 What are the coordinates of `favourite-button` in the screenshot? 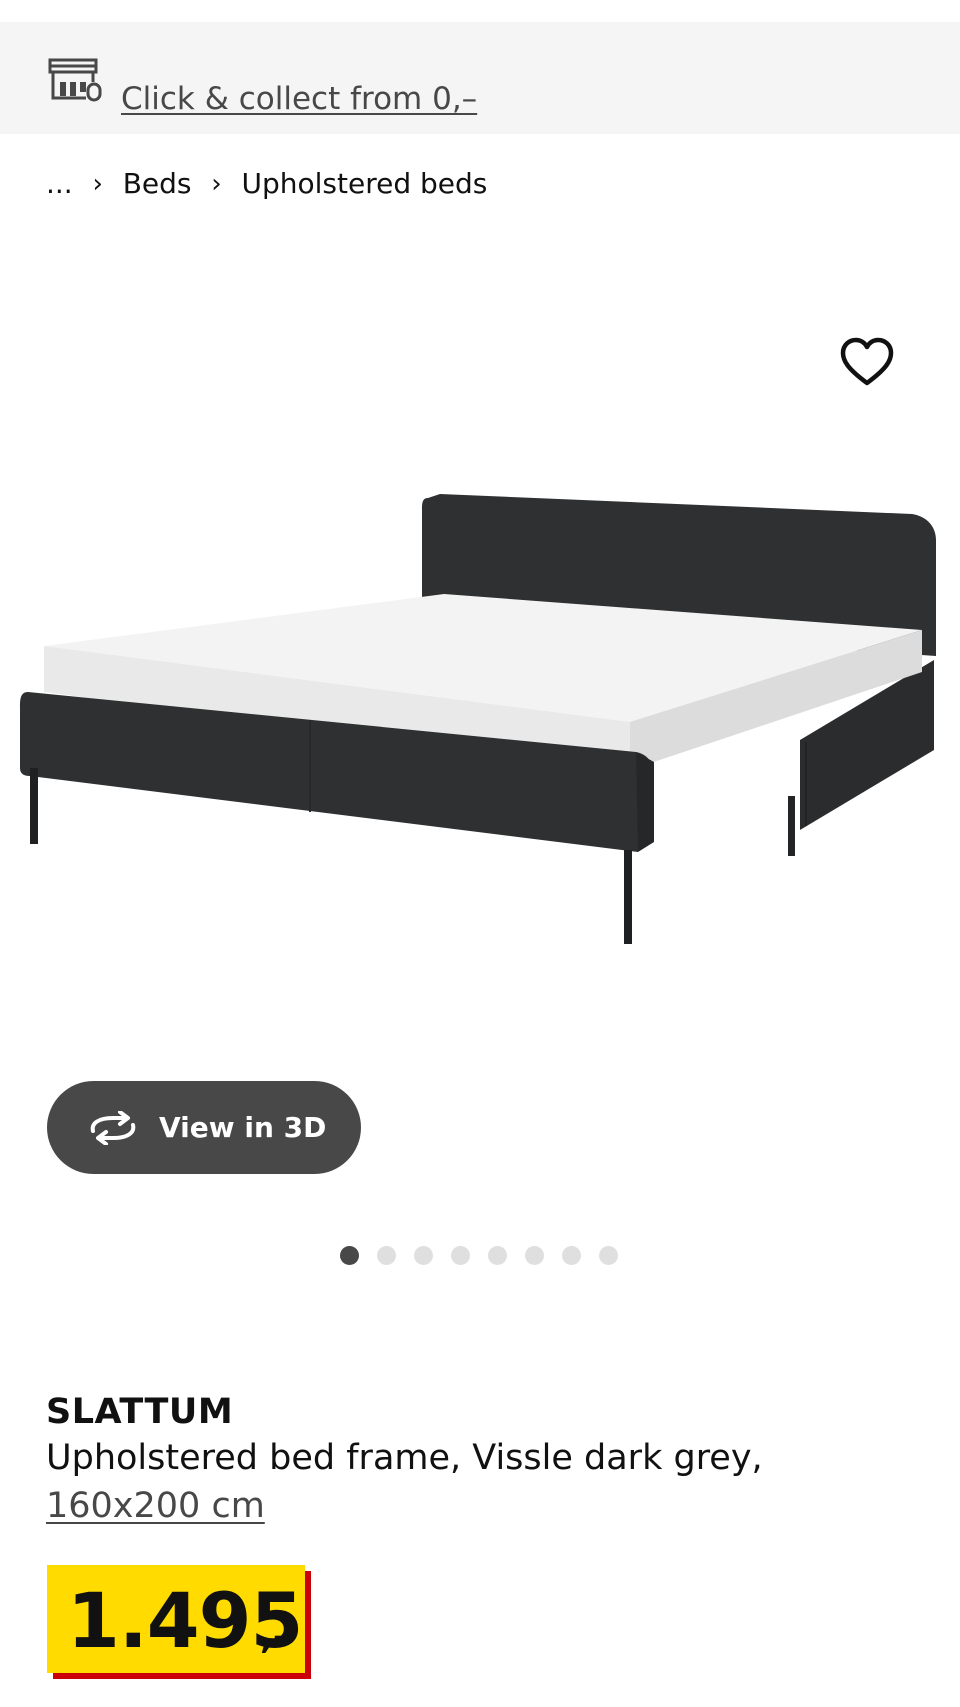 It's located at (867, 363).